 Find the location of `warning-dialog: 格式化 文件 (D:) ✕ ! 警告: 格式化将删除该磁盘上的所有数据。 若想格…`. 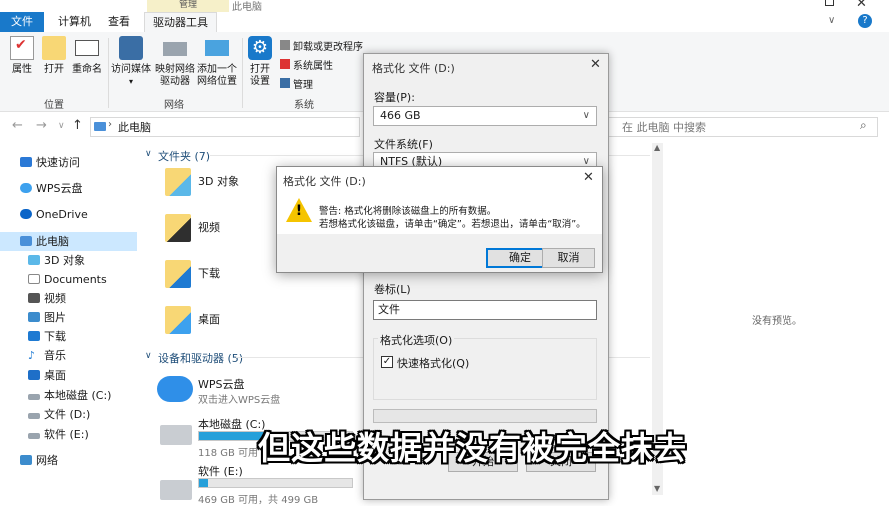

warning-dialog: 格式化 文件 (D:) ✕ ! 警告: 格式化将删除该磁盘上的所有数据。 若想格… is located at coordinates (439, 219).